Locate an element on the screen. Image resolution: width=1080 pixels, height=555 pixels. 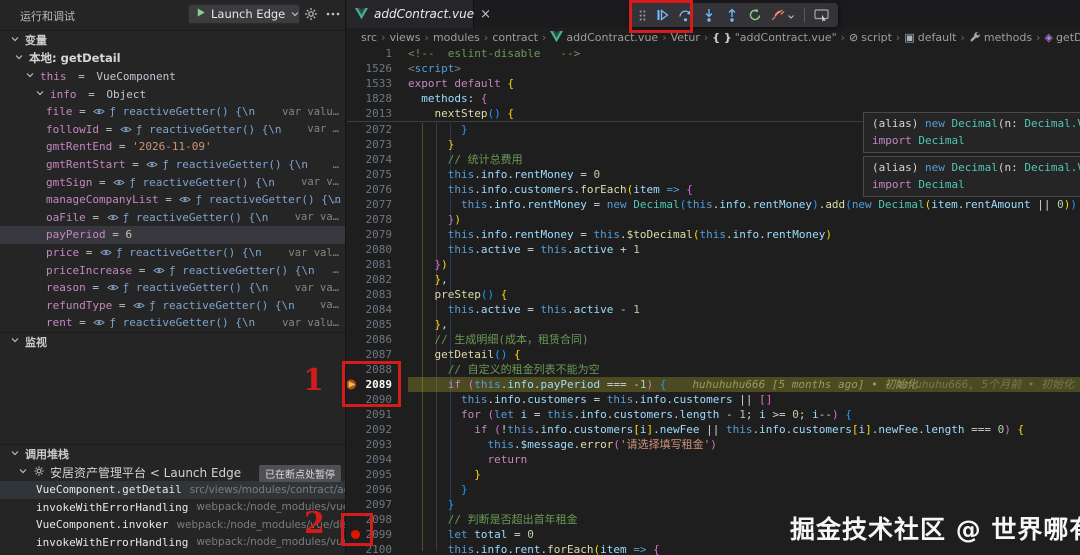
code-text: this.active = this.active - 1 is located at coordinates (744, 309).